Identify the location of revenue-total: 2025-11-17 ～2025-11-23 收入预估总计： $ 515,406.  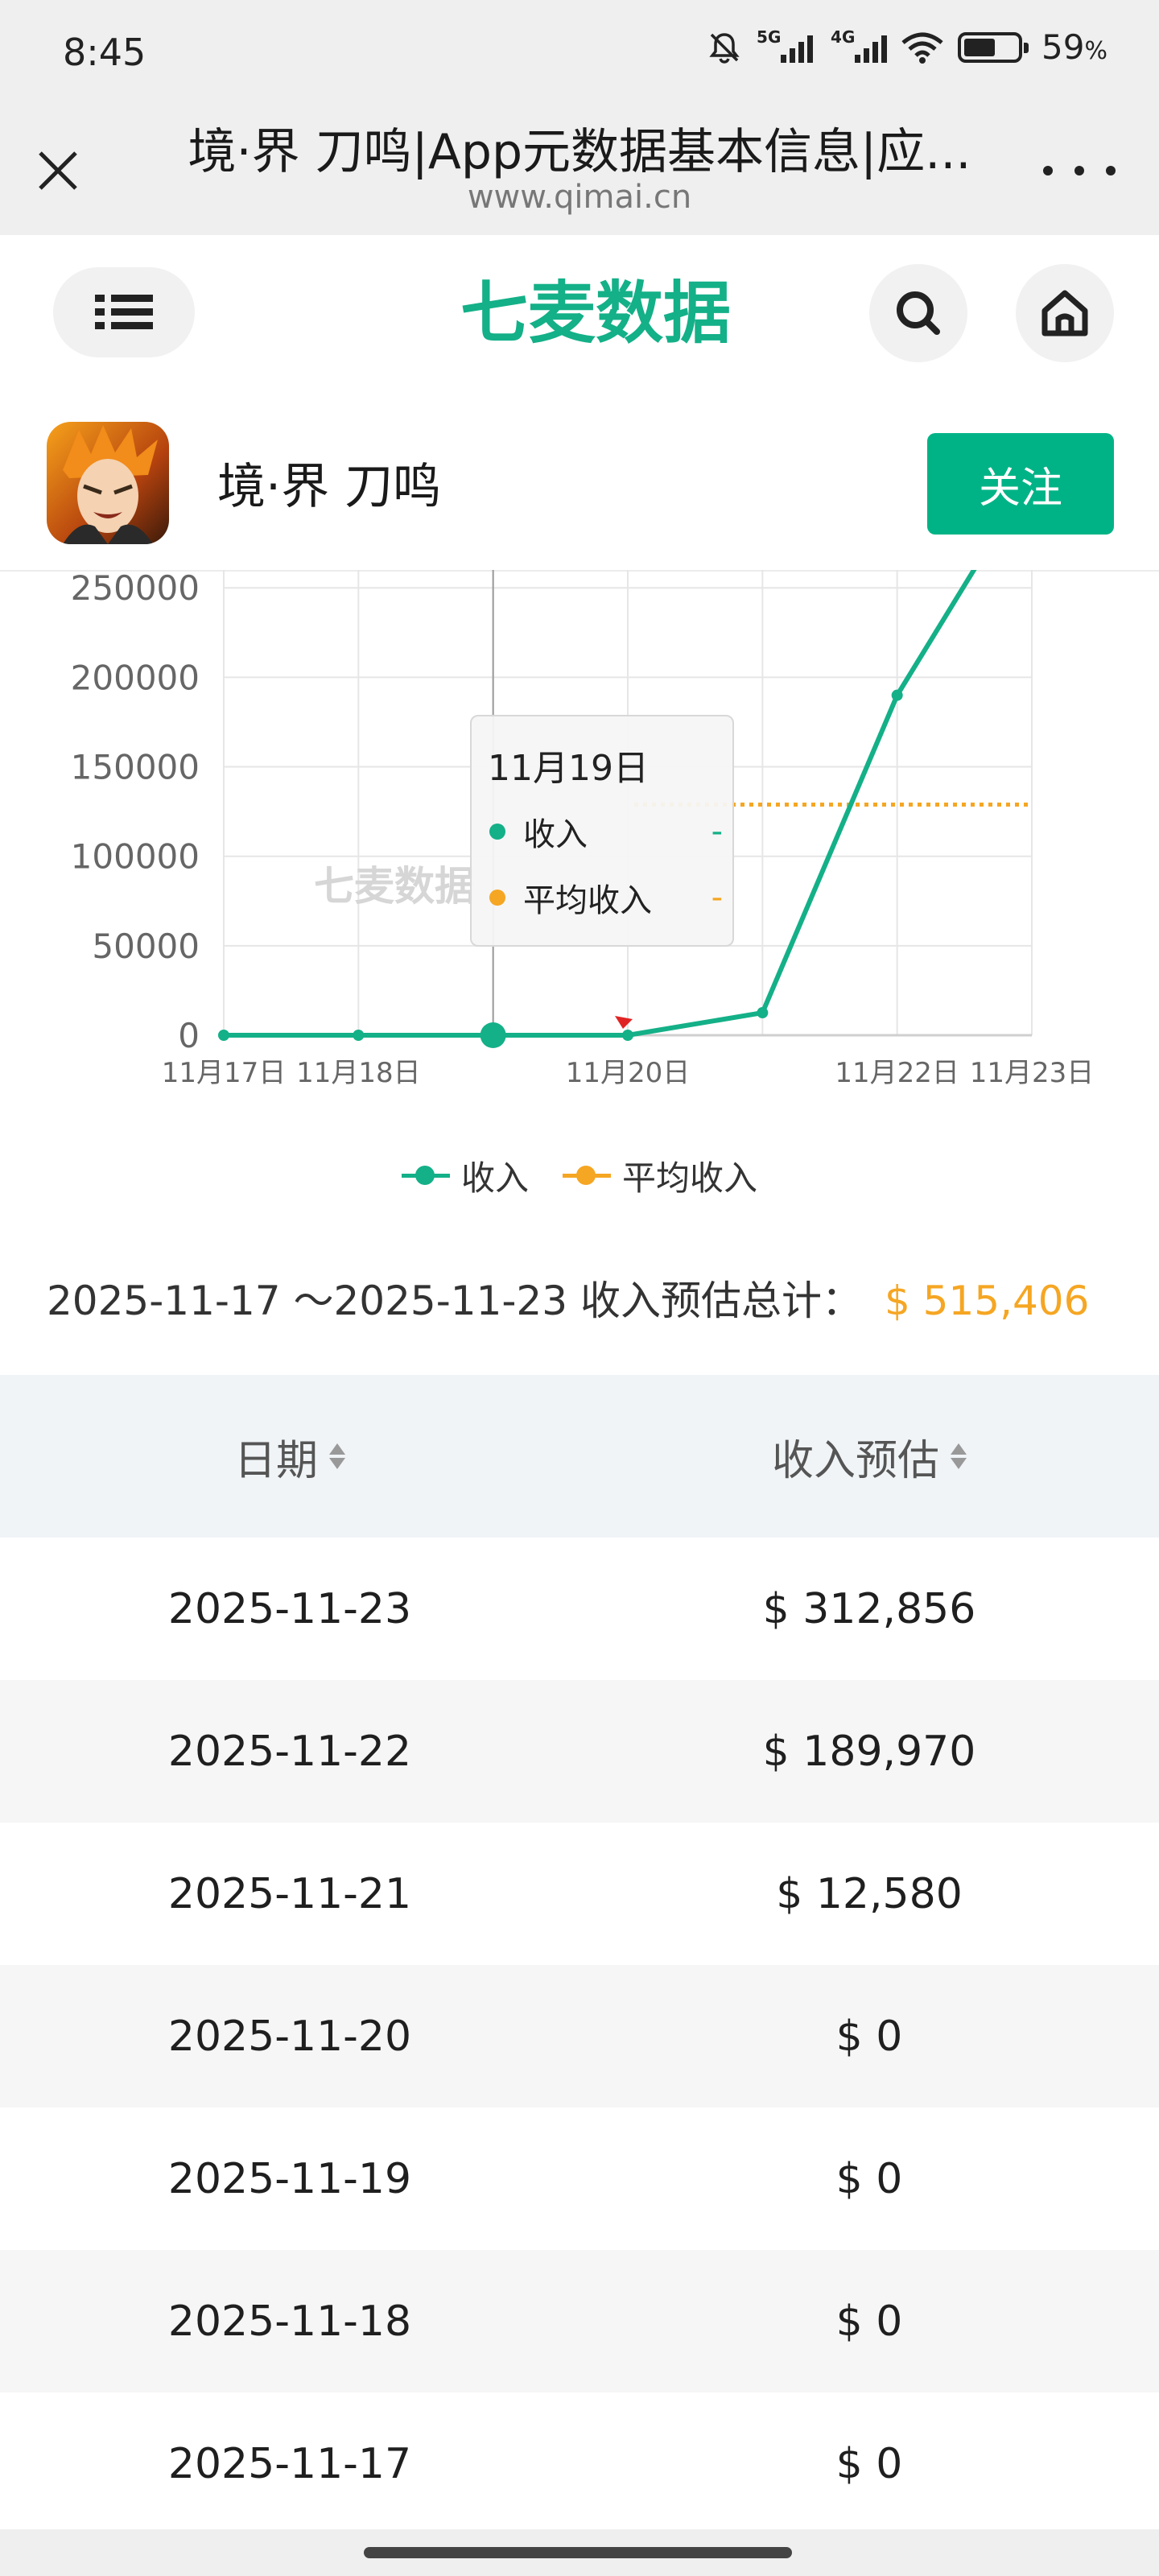
(568, 1298).